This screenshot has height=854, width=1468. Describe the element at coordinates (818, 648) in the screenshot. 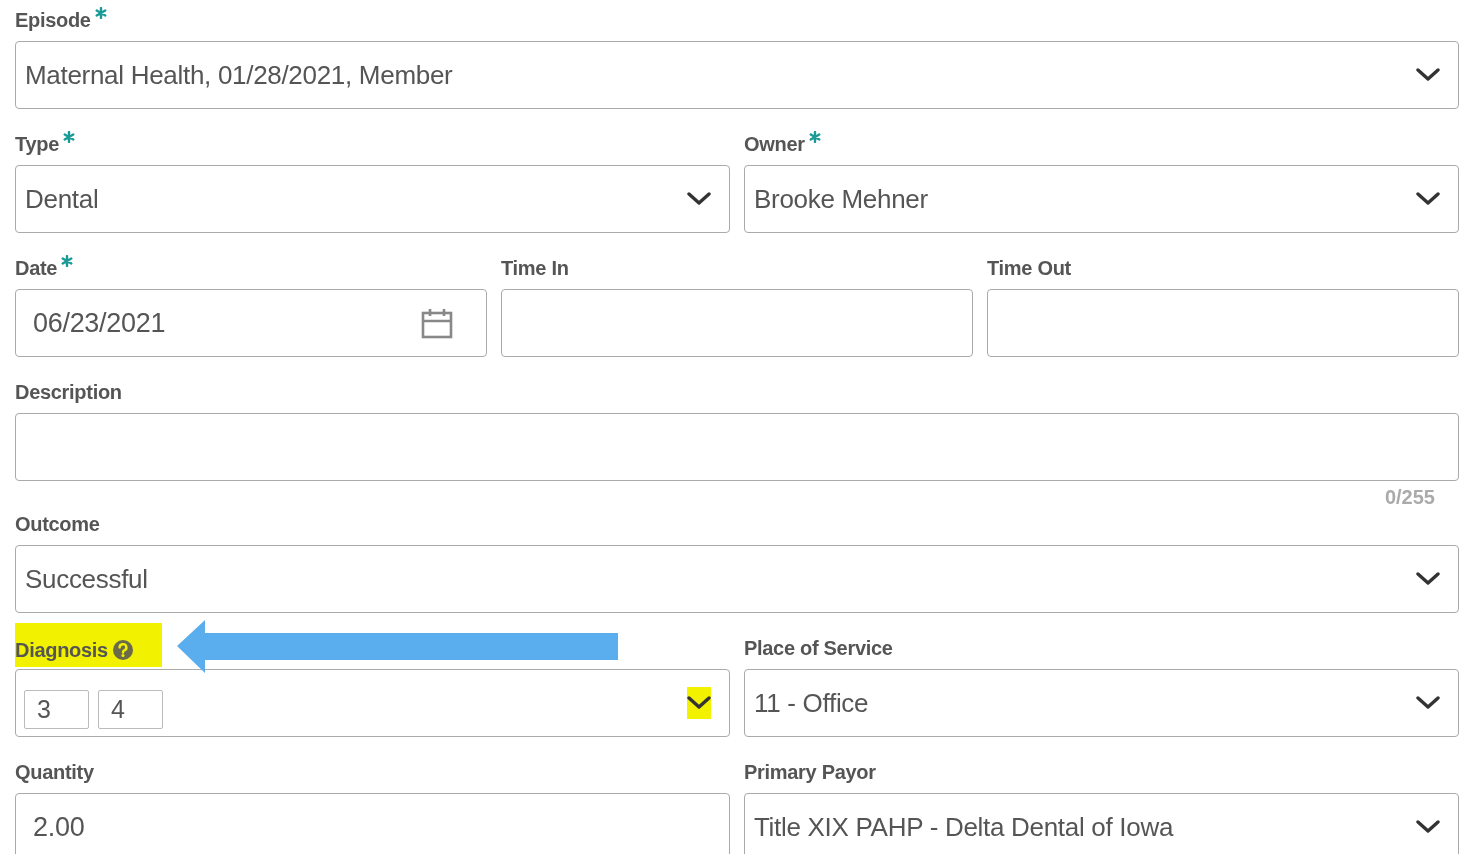

I see `field-label: Place of Service` at that location.